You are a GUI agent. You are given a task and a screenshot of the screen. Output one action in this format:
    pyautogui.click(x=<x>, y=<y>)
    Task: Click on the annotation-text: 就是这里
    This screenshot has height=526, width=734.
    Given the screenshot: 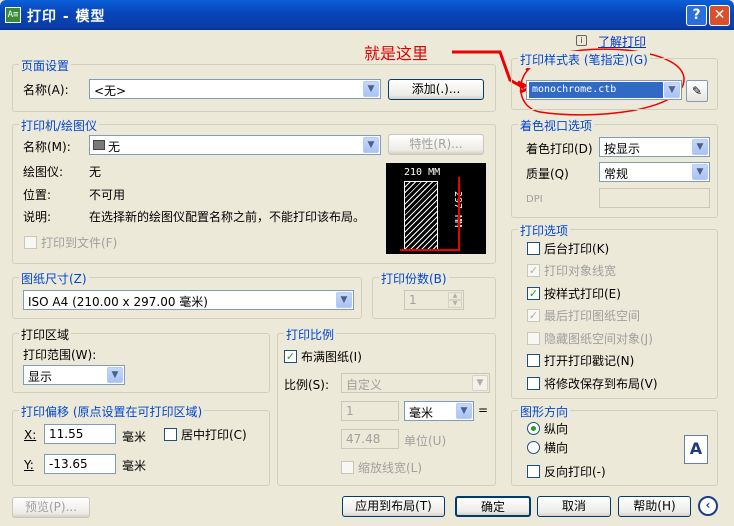 What is the action you would take?
    pyautogui.click(x=396, y=53)
    